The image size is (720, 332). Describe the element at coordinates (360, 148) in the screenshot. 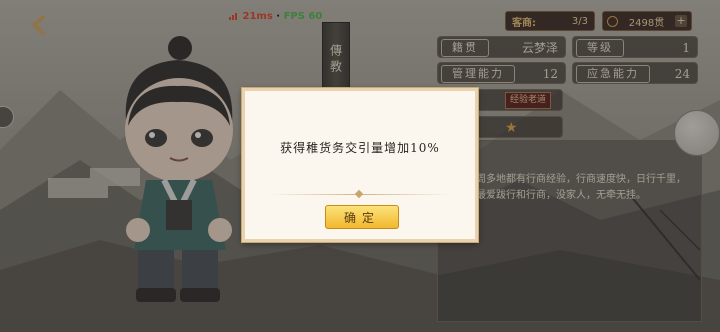

I see `dialog-message: 获得稚货务交引量增加10%` at that location.